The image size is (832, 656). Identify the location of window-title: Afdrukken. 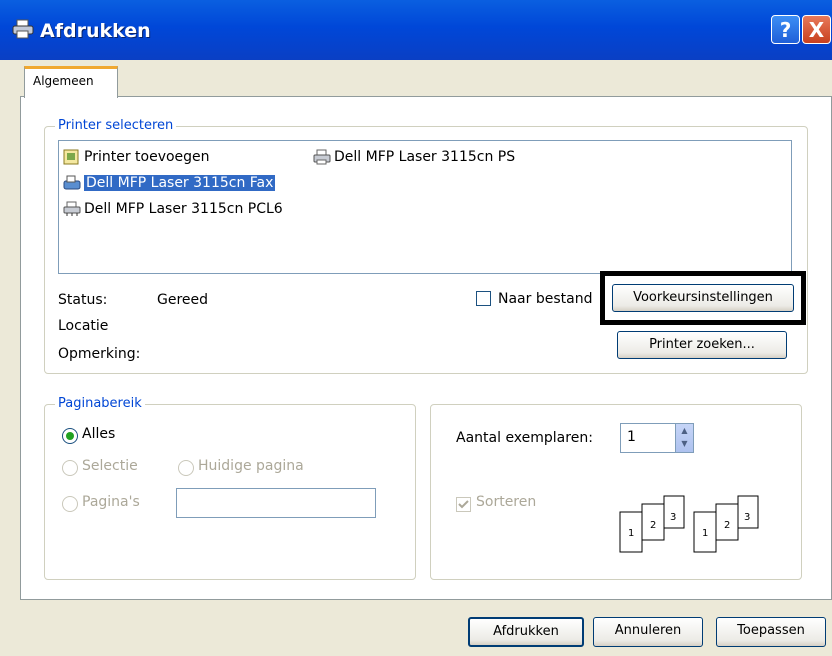
(95, 31).